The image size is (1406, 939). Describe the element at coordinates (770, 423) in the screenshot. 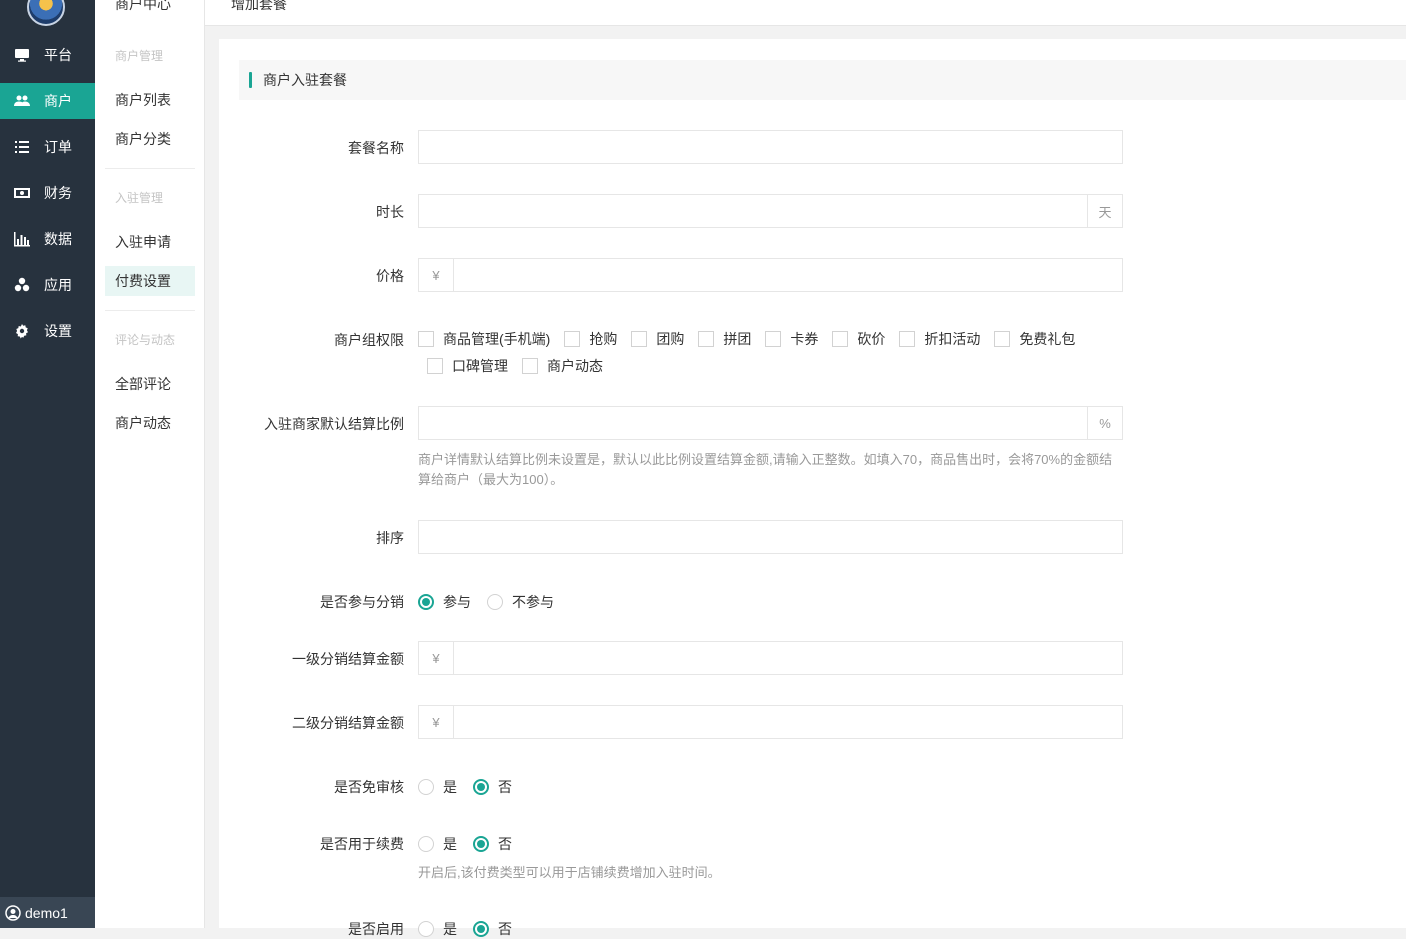

I see `ratio-input: %` at that location.